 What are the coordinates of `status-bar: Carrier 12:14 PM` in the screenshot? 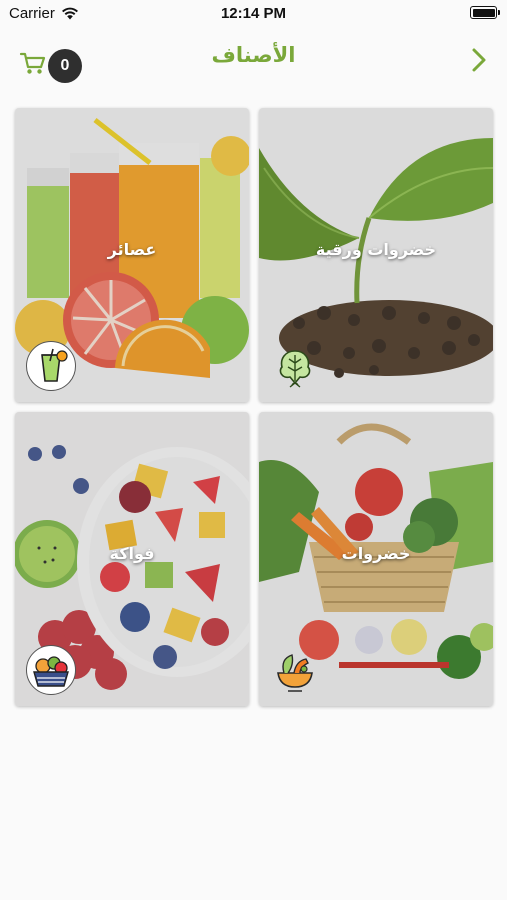 It's located at (253, 14).